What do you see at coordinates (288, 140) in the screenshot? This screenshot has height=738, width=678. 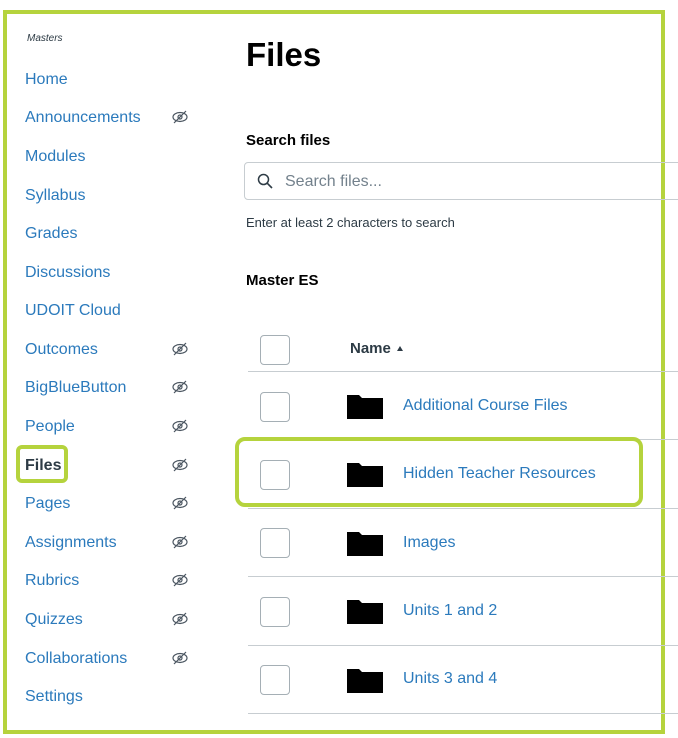 I see `search-label: Search files` at bounding box center [288, 140].